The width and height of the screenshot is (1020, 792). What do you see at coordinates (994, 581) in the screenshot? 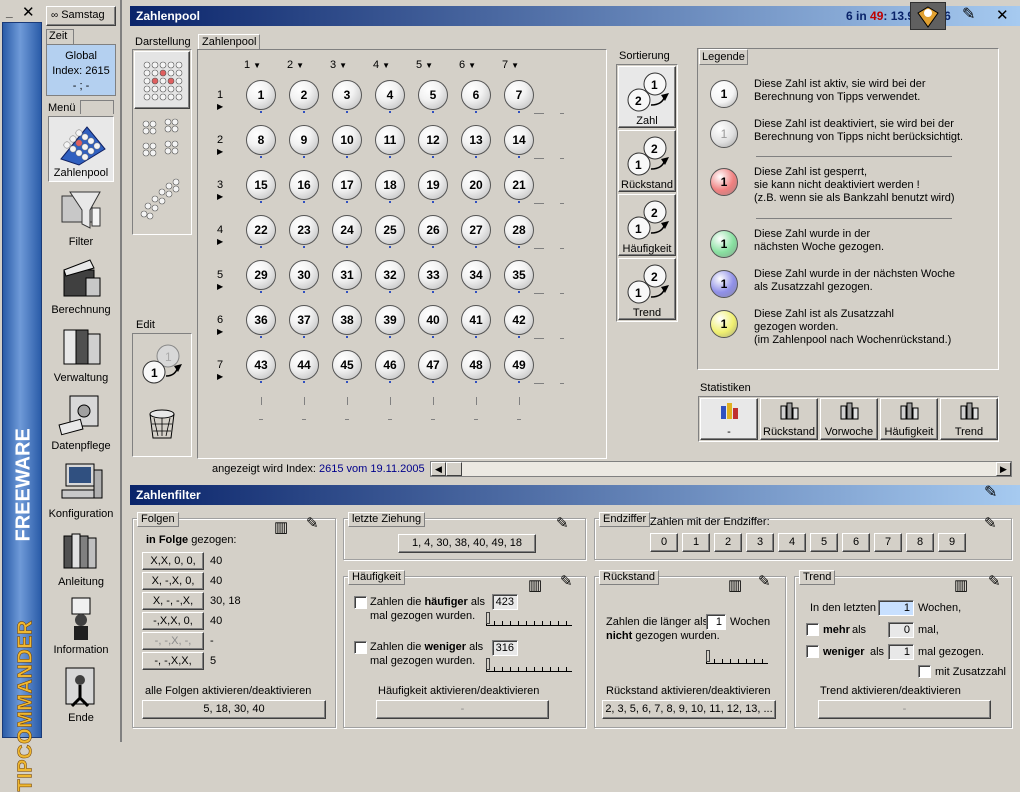
I see `trend-help-icon: ✎` at bounding box center [994, 581].